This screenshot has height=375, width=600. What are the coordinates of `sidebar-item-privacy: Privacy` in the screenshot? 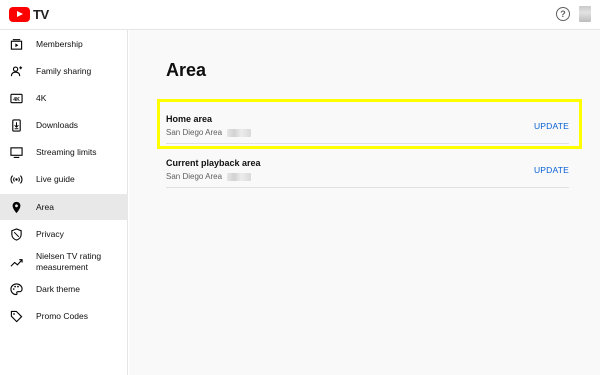 It's located at (64, 234).